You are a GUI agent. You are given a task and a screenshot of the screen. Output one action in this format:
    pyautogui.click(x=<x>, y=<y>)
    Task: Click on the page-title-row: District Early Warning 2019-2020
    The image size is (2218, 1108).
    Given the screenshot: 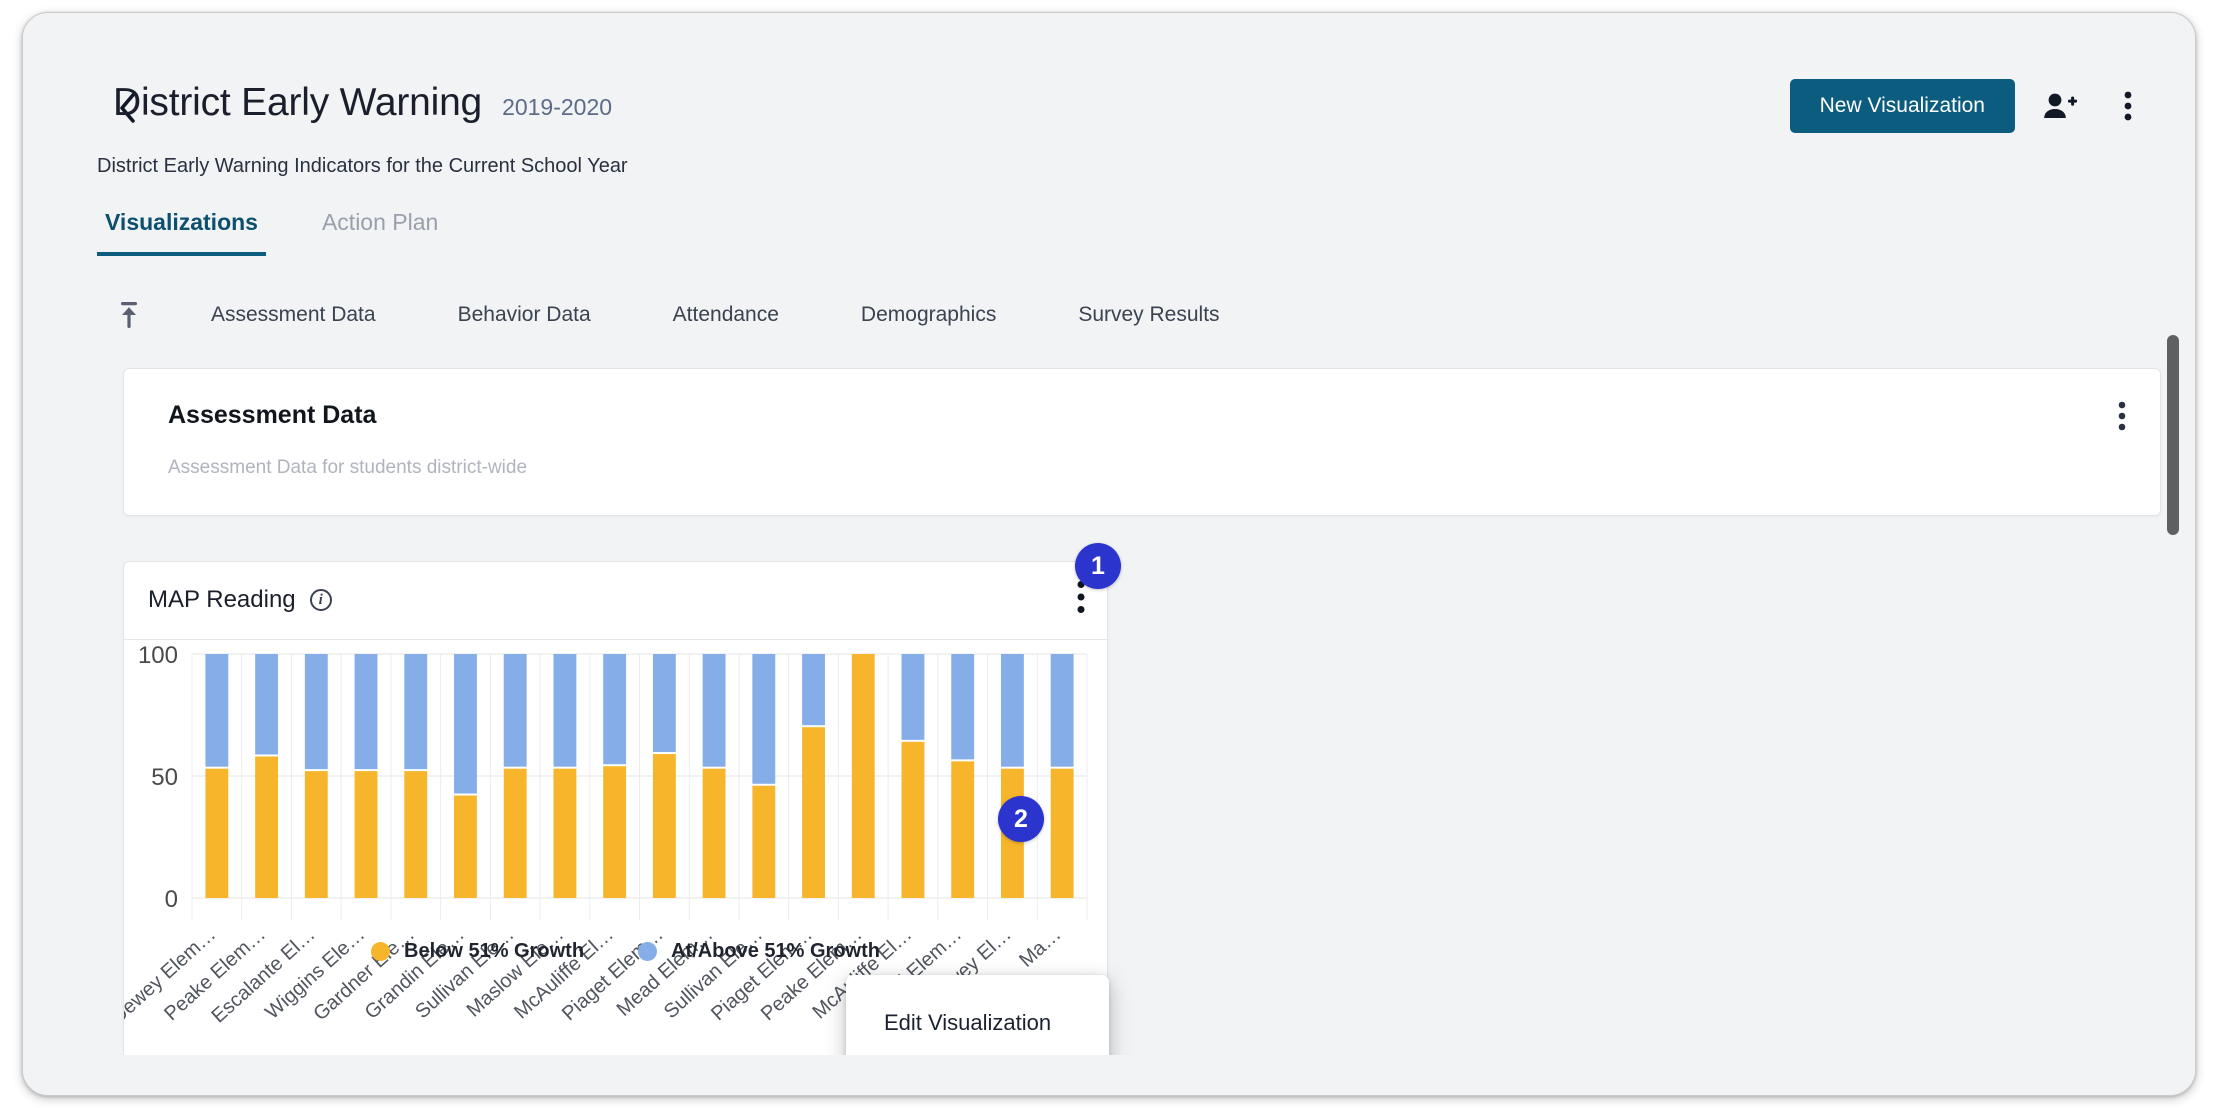 What is the action you would take?
    pyautogui.click(x=362, y=103)
    